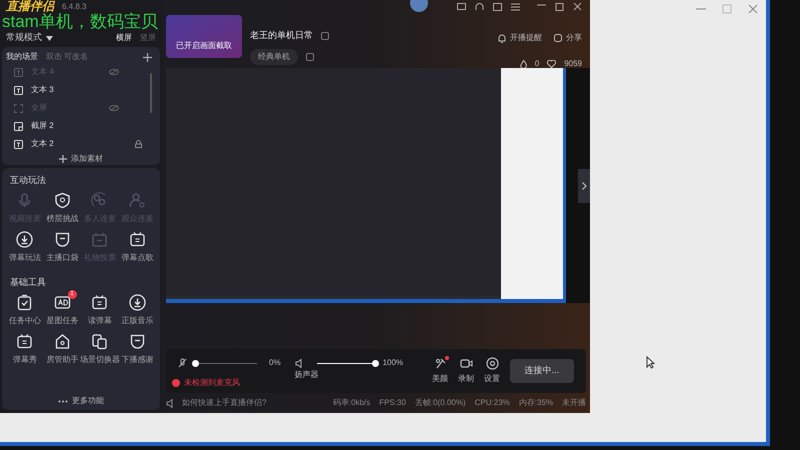 This screenshot has height=450, width=800. Describe the element at coordinates (78, 126) in the screenshot. I see `scene-item: 截屏 2` at that location.